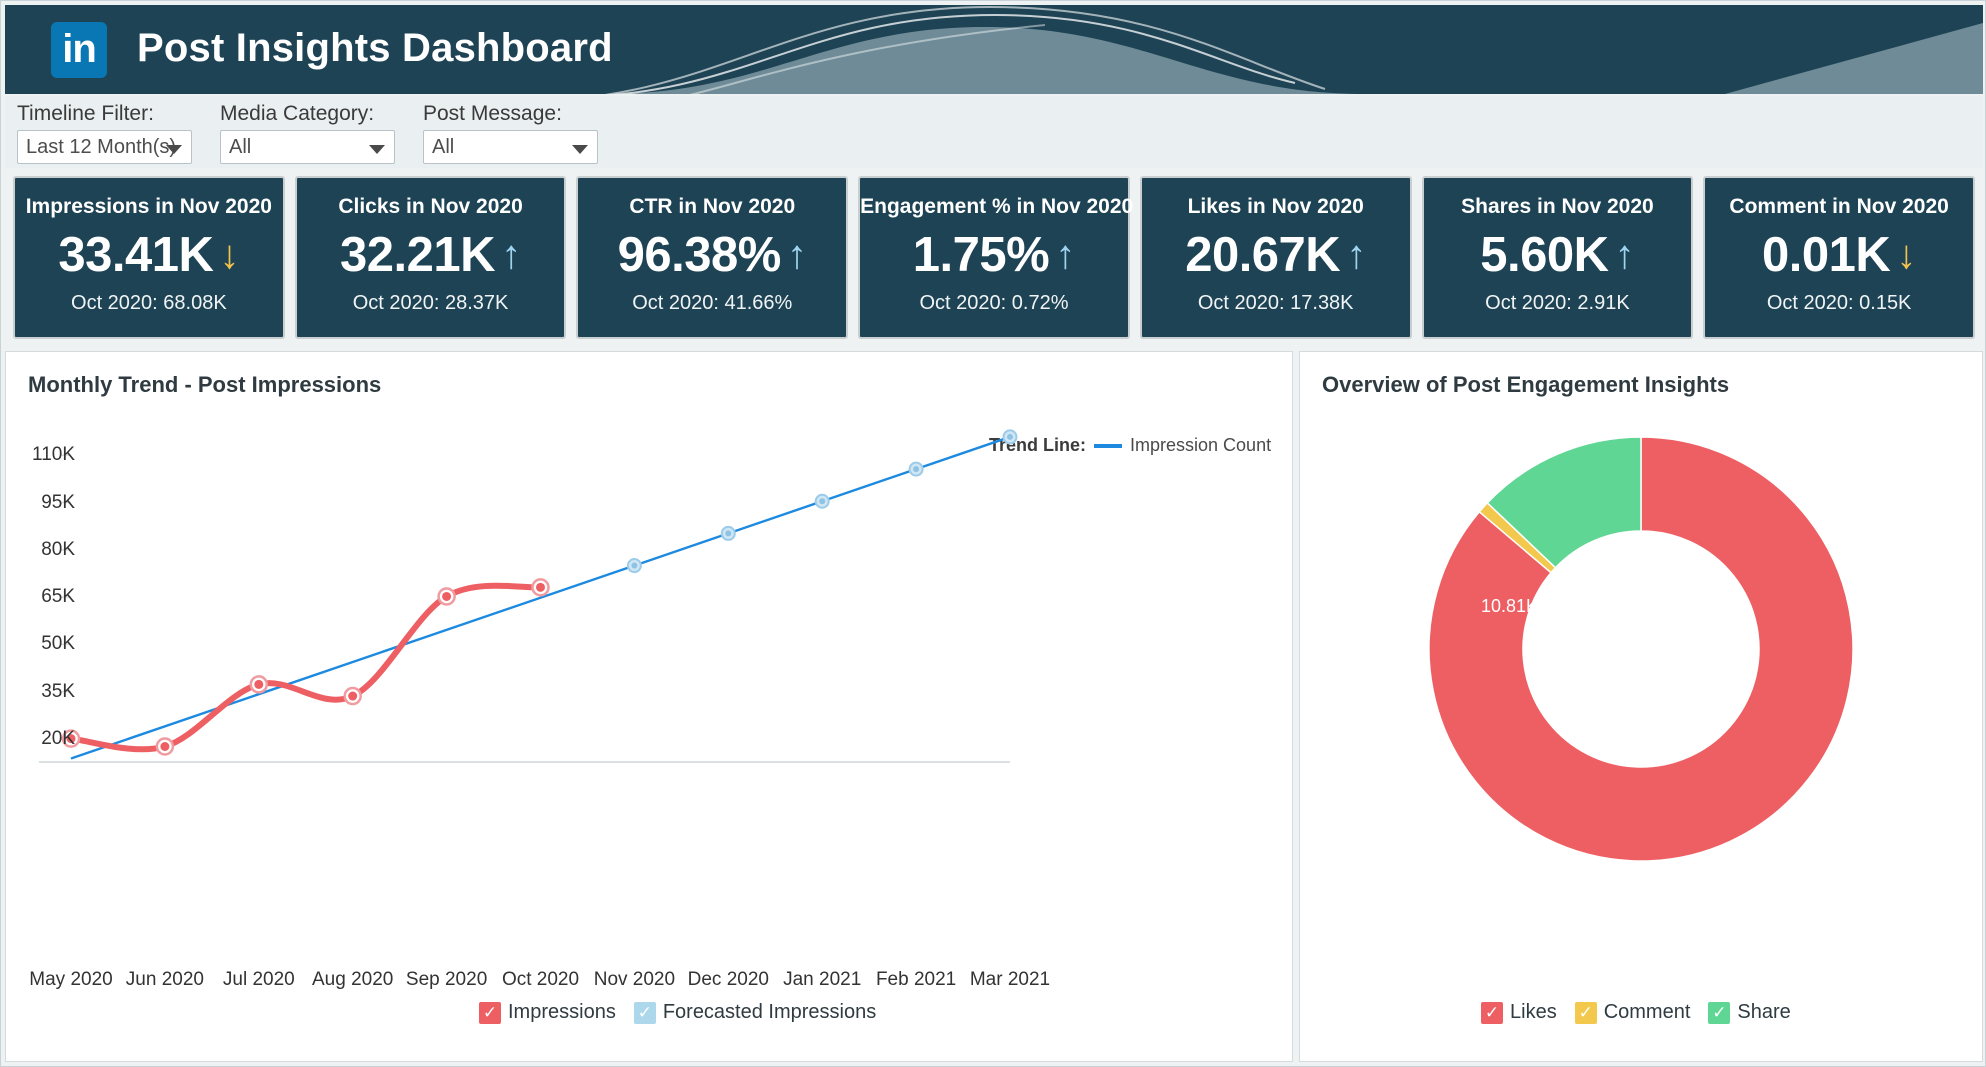 The width and height of the screenshot is (1986, 1067). I want to click on y-axis-tick-label: 50K, so click(58, 644).